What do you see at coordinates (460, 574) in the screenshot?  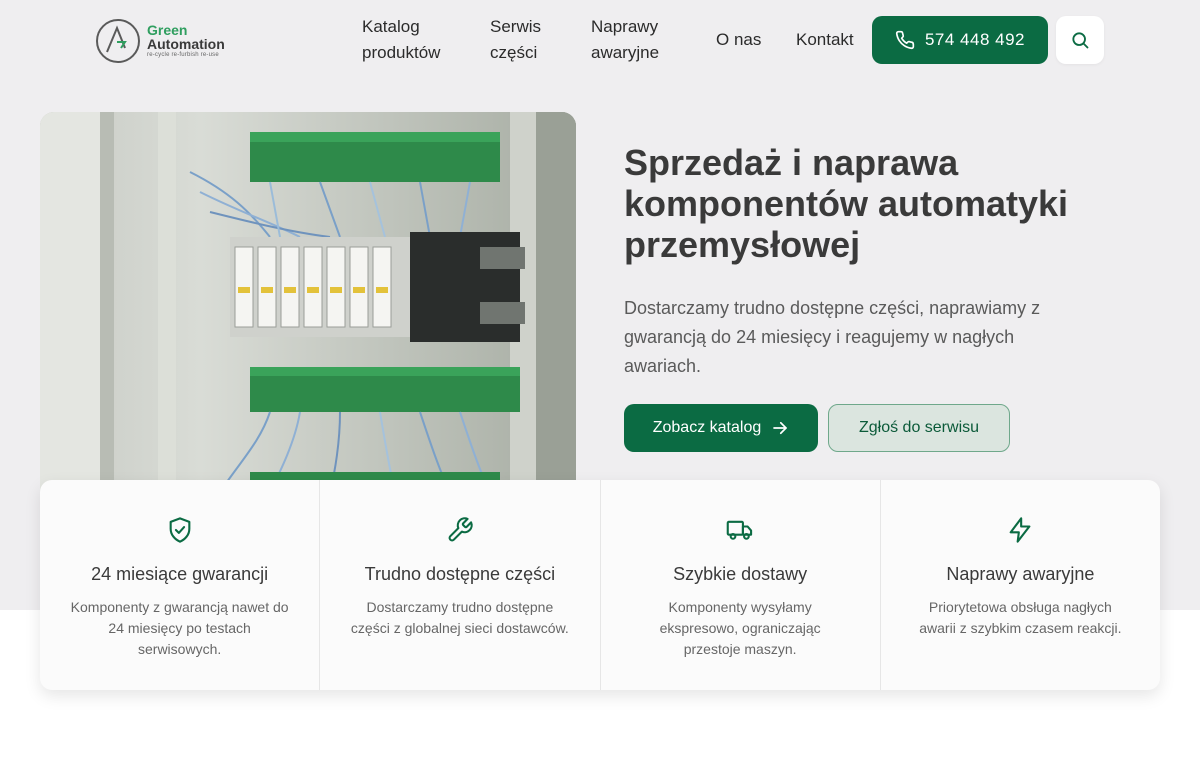 I see `feature-title: Trudno dostępne części` at bounding box center [460, 574].